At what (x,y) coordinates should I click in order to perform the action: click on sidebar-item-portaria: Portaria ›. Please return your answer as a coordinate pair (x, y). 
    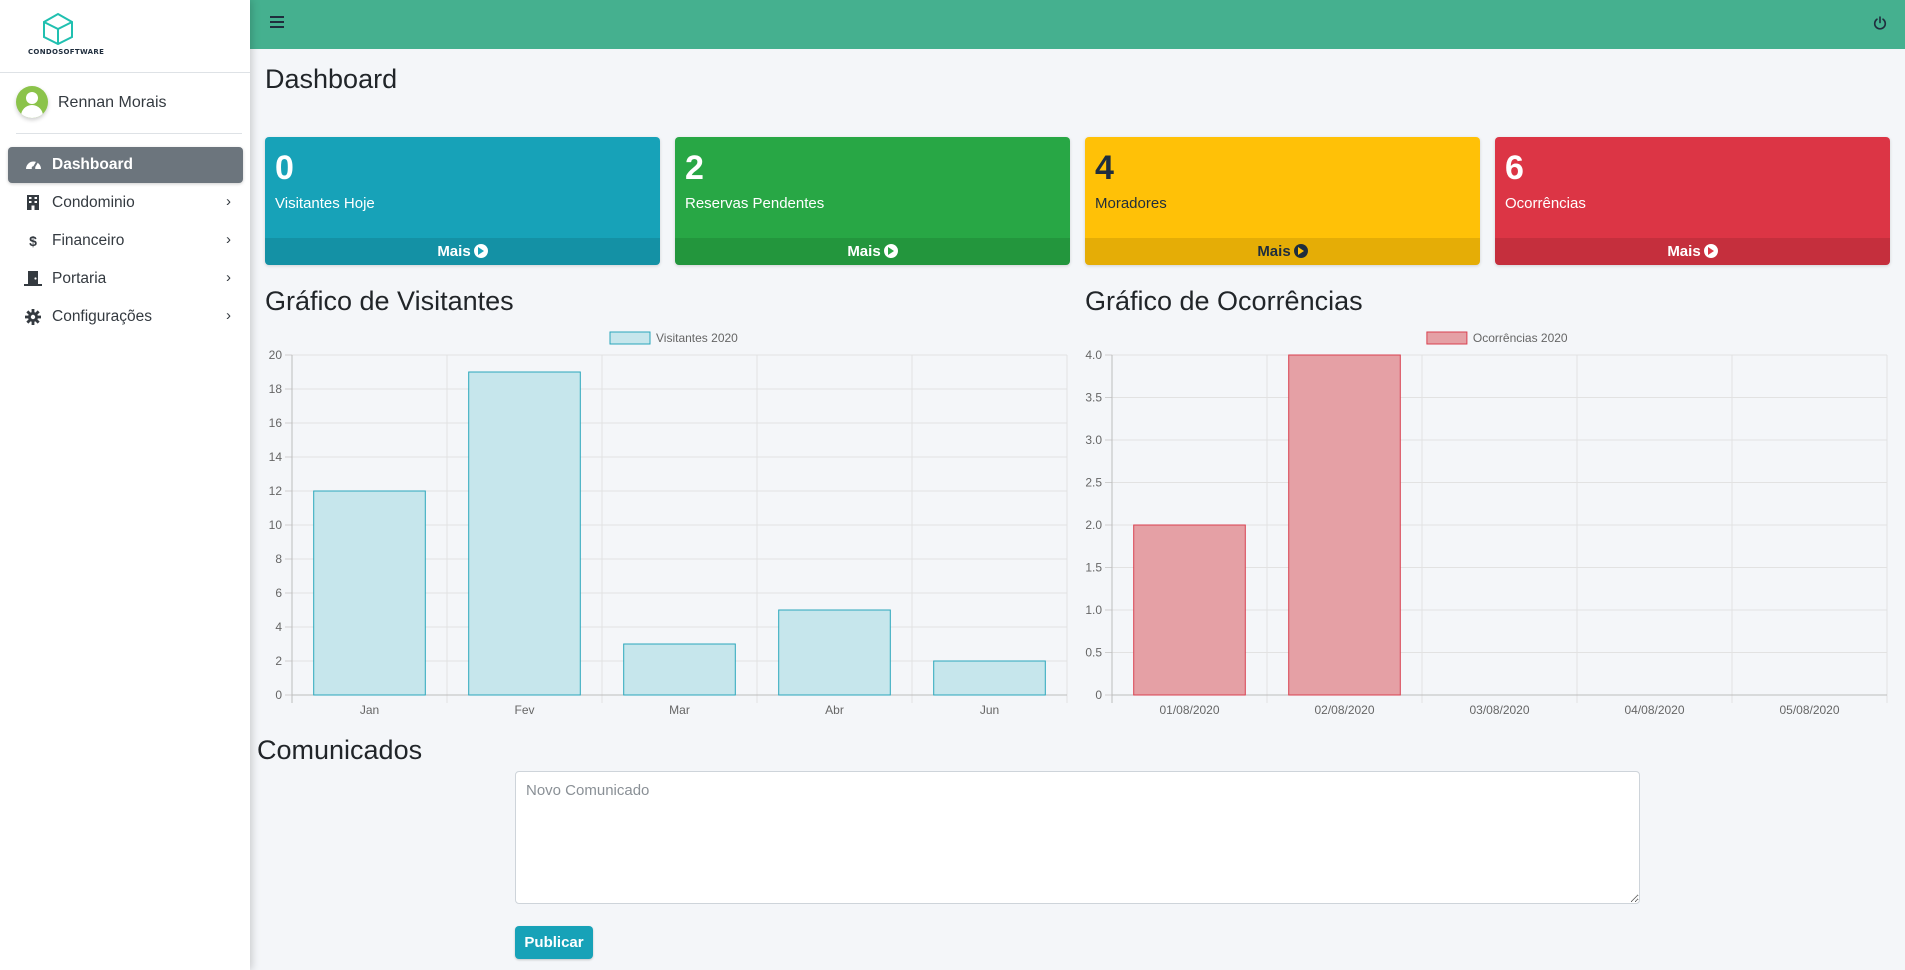
    Looking at the image, I should click on (125, 279).